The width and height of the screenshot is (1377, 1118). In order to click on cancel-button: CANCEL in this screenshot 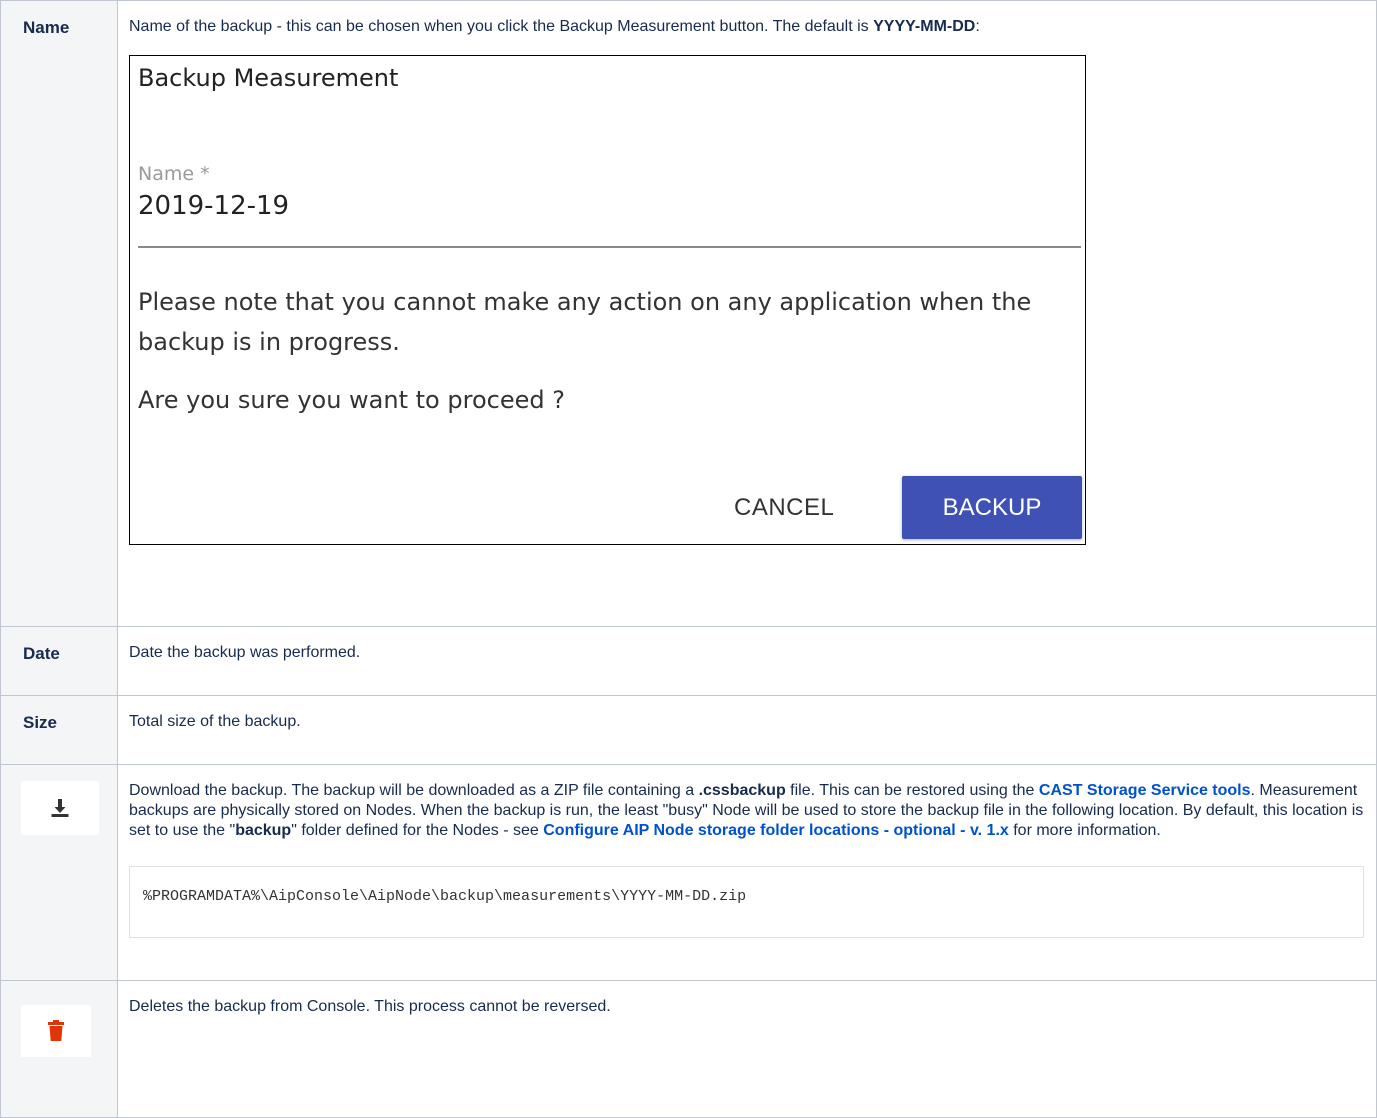, I will do `click(784, 508)`.